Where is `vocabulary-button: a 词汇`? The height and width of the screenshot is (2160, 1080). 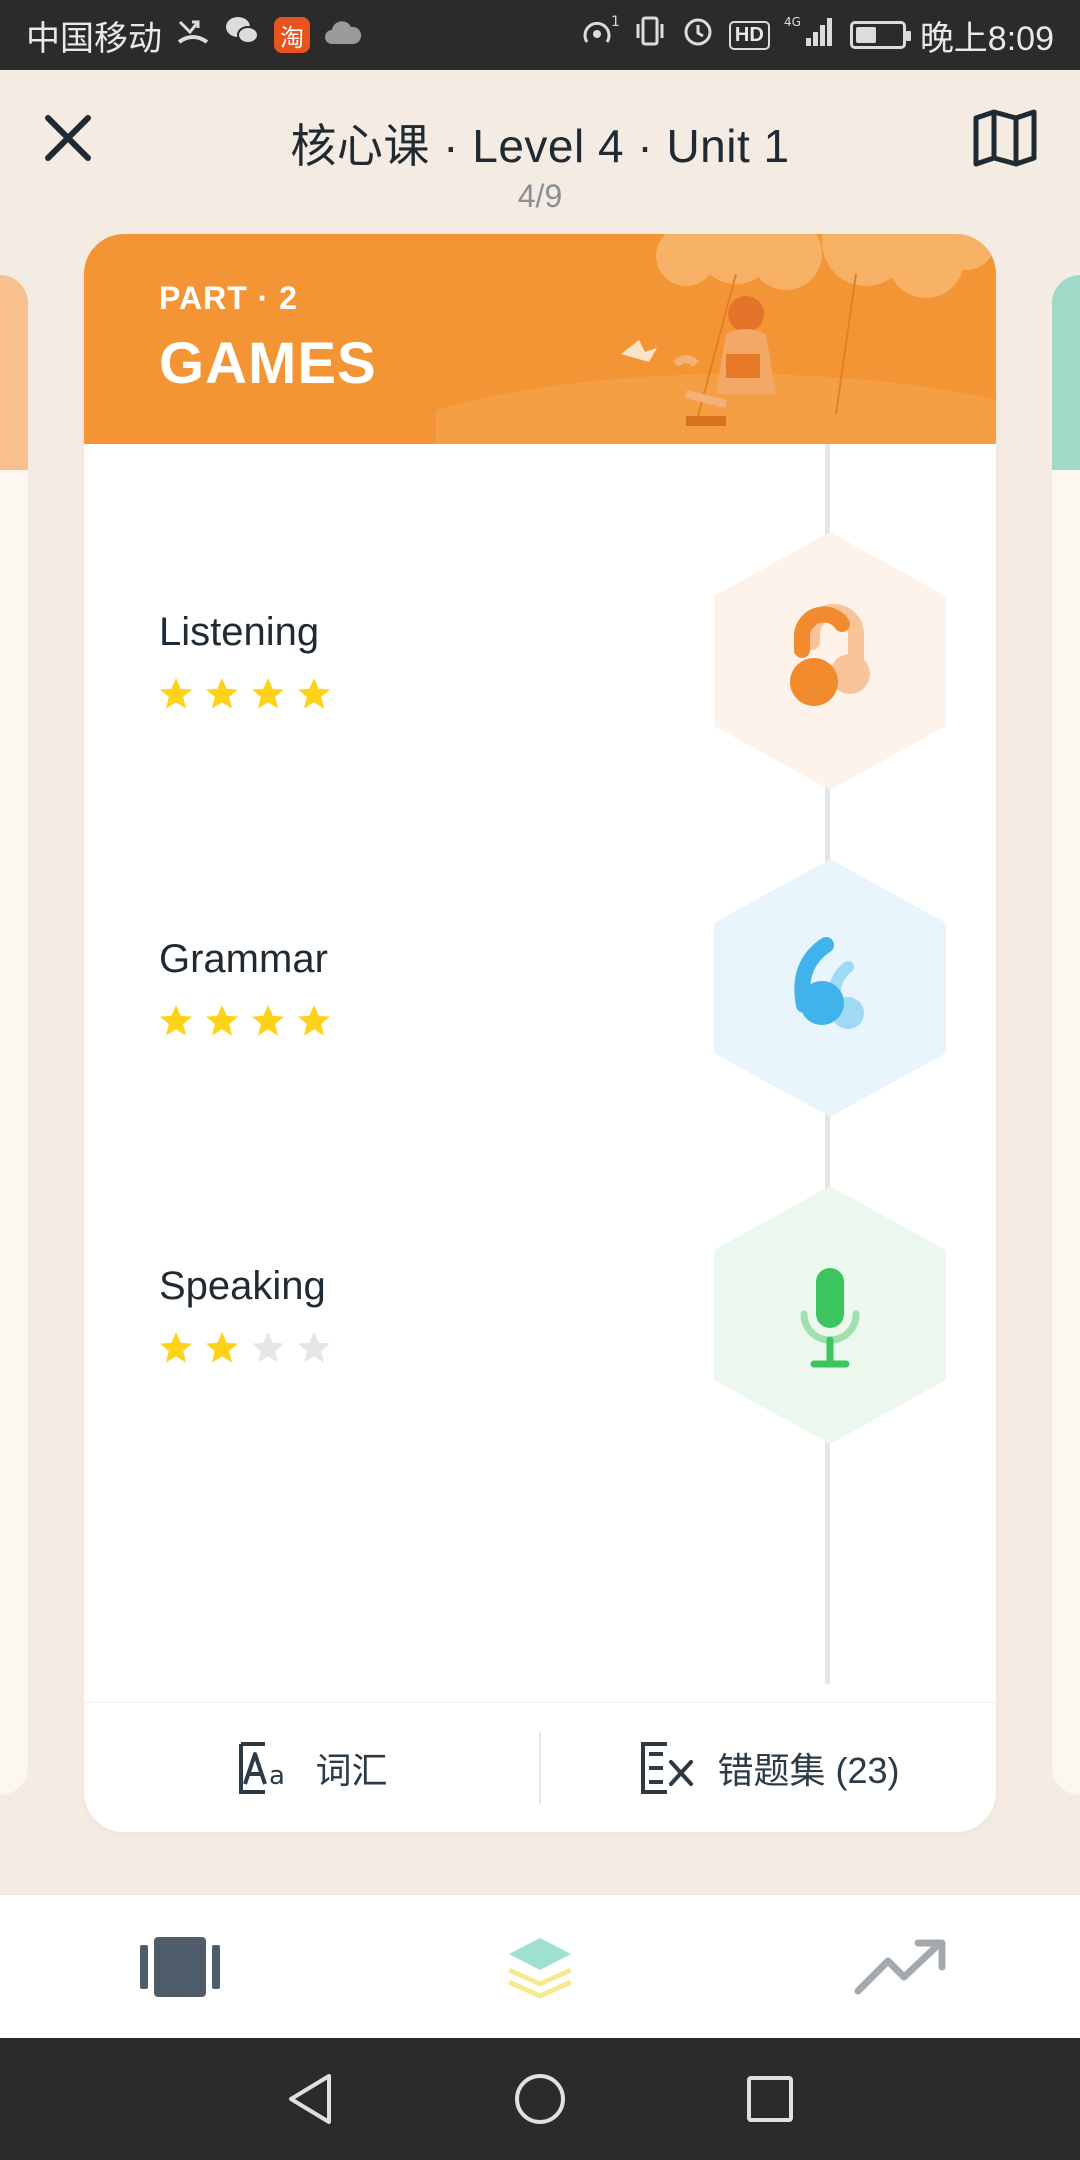 vocabulary-button: a 词汇 is located at coordinates (311, 1767).